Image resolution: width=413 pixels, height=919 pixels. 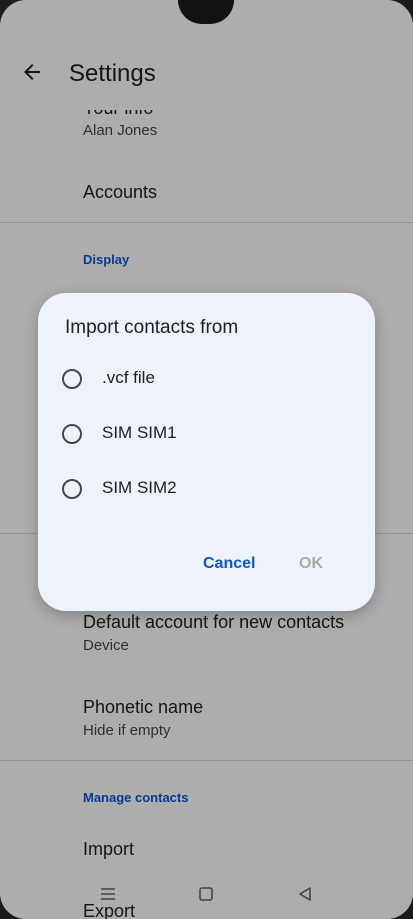 I want to click on cancel-button: Cancel, so click(x=229, y=564).